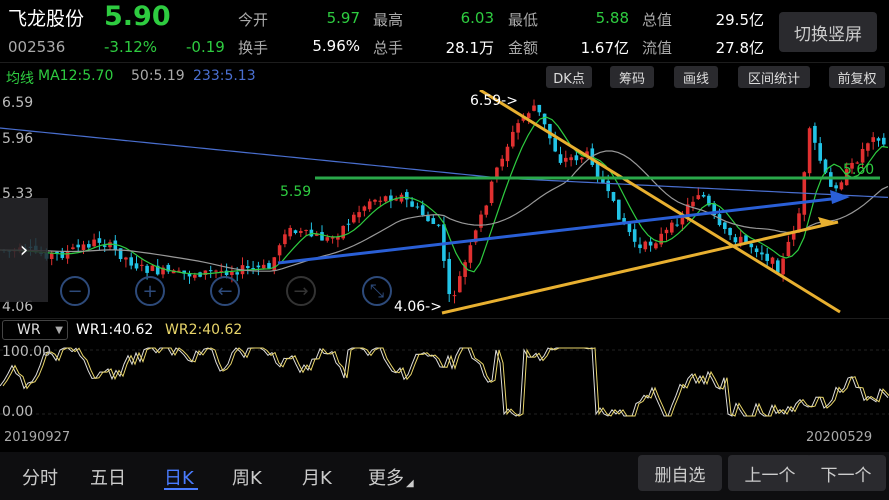 The image size is (889, 500). Describe the element at coordinates (523, 48) in the screenshot. I see `amount-label: 金额` at that location.